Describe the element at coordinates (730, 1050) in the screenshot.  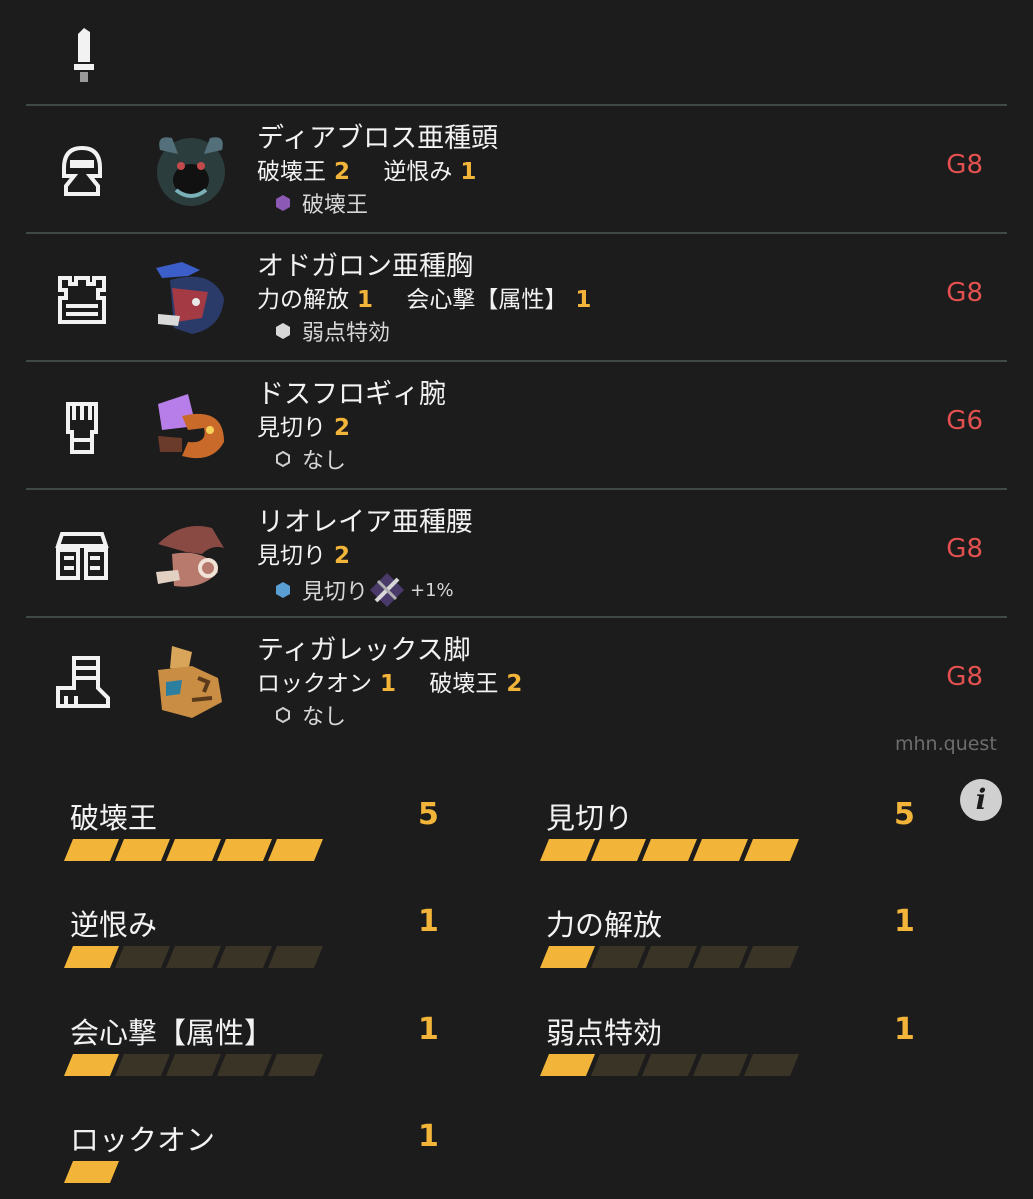
I see `skill-summary-item: 弱点特効 1` at that location.